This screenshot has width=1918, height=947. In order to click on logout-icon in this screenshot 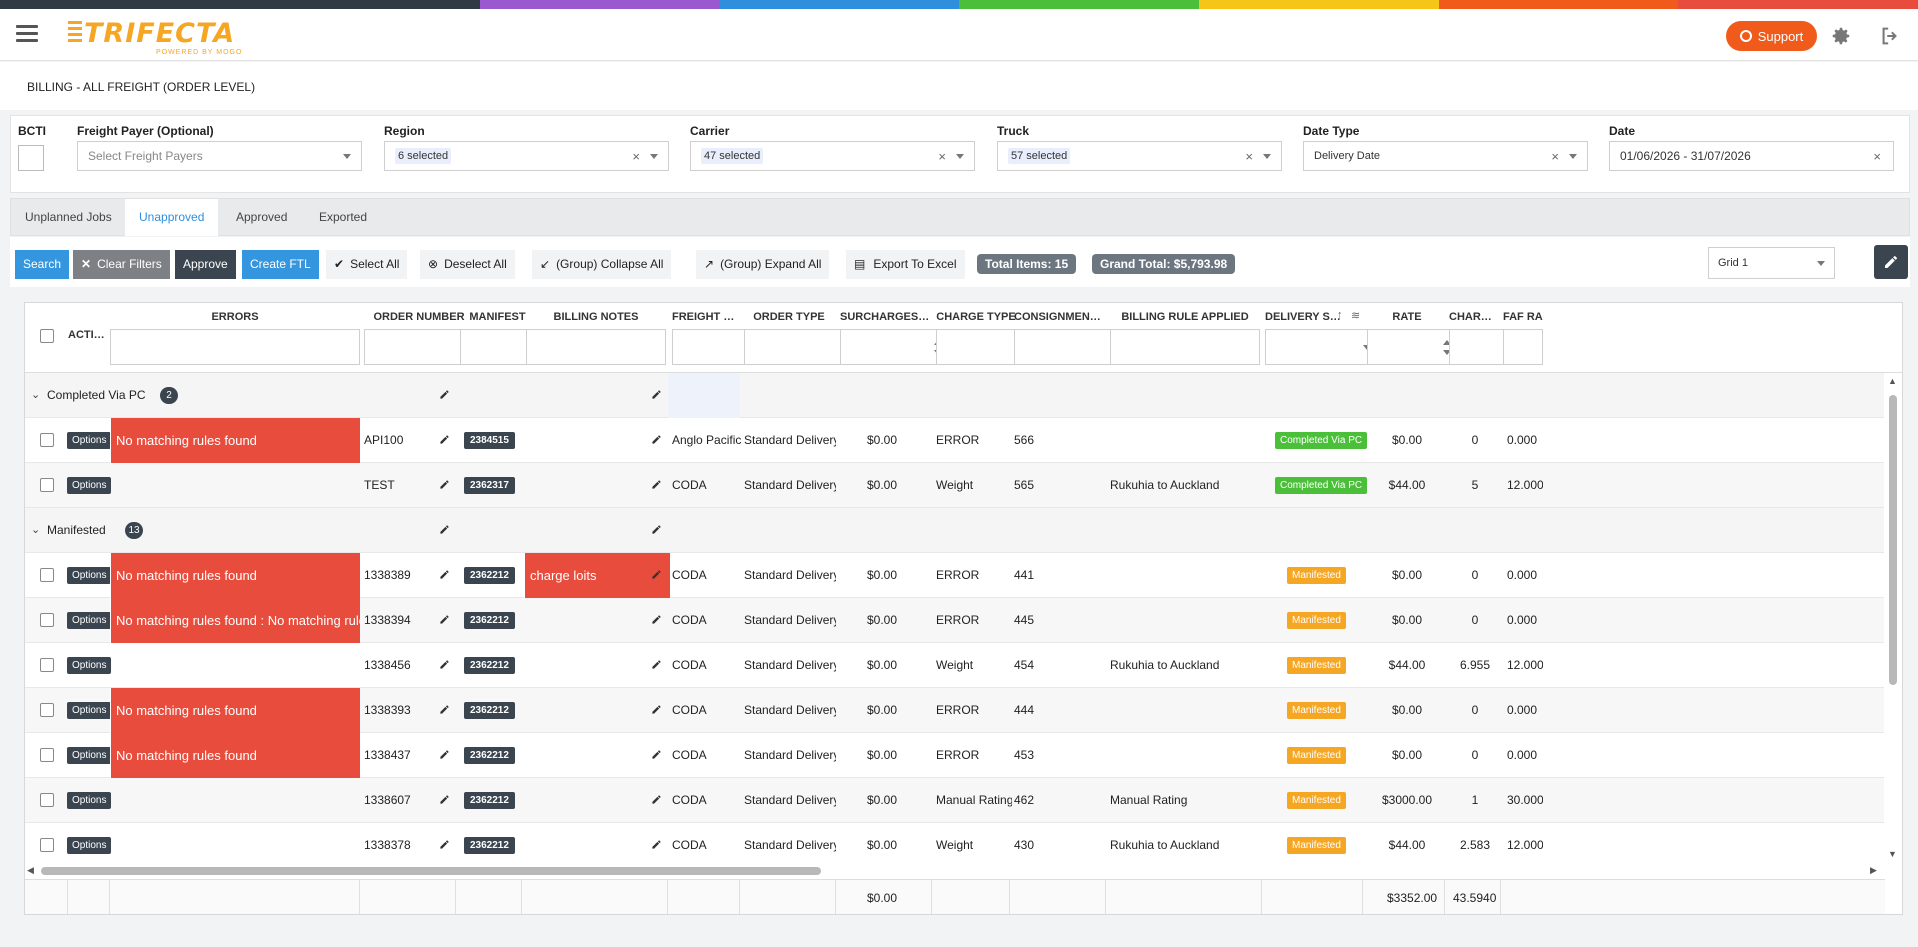, I will do `click(1890, 36)`.